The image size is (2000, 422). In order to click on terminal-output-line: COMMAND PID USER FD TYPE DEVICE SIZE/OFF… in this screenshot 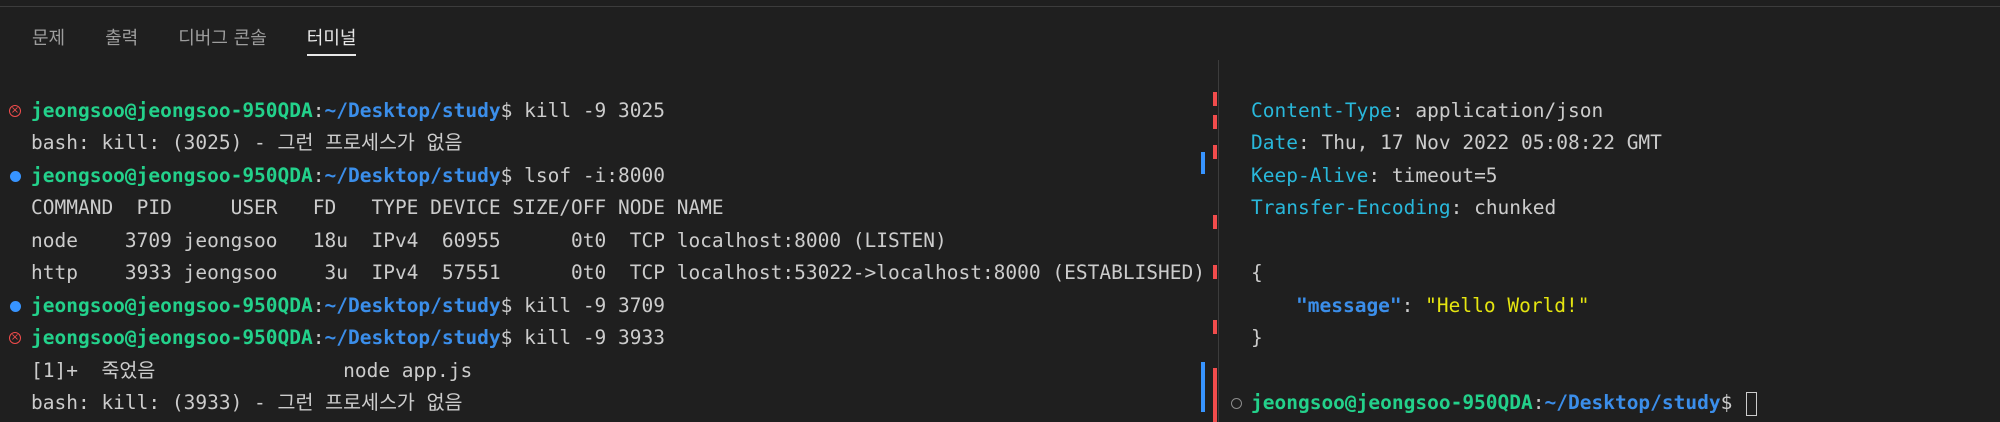, I will do `click(377, 207)`.